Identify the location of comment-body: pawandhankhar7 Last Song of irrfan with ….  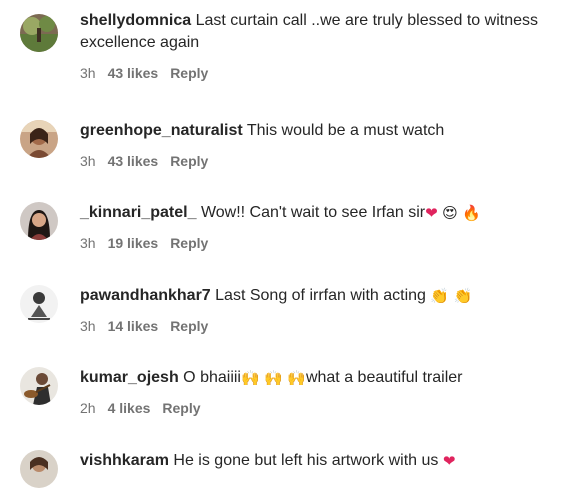
(325, 310).